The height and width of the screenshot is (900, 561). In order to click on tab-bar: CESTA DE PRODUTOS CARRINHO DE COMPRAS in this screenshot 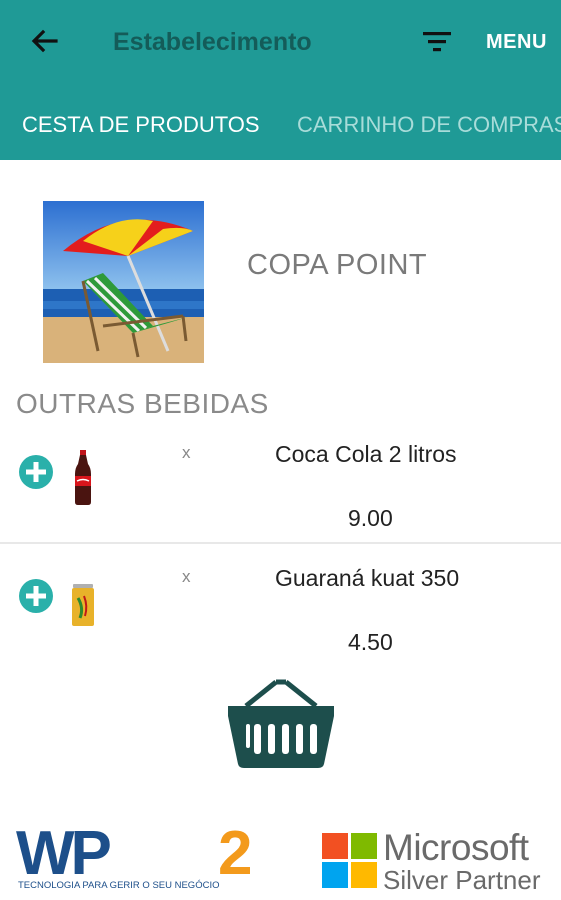, I will do `click(280, 128)`.